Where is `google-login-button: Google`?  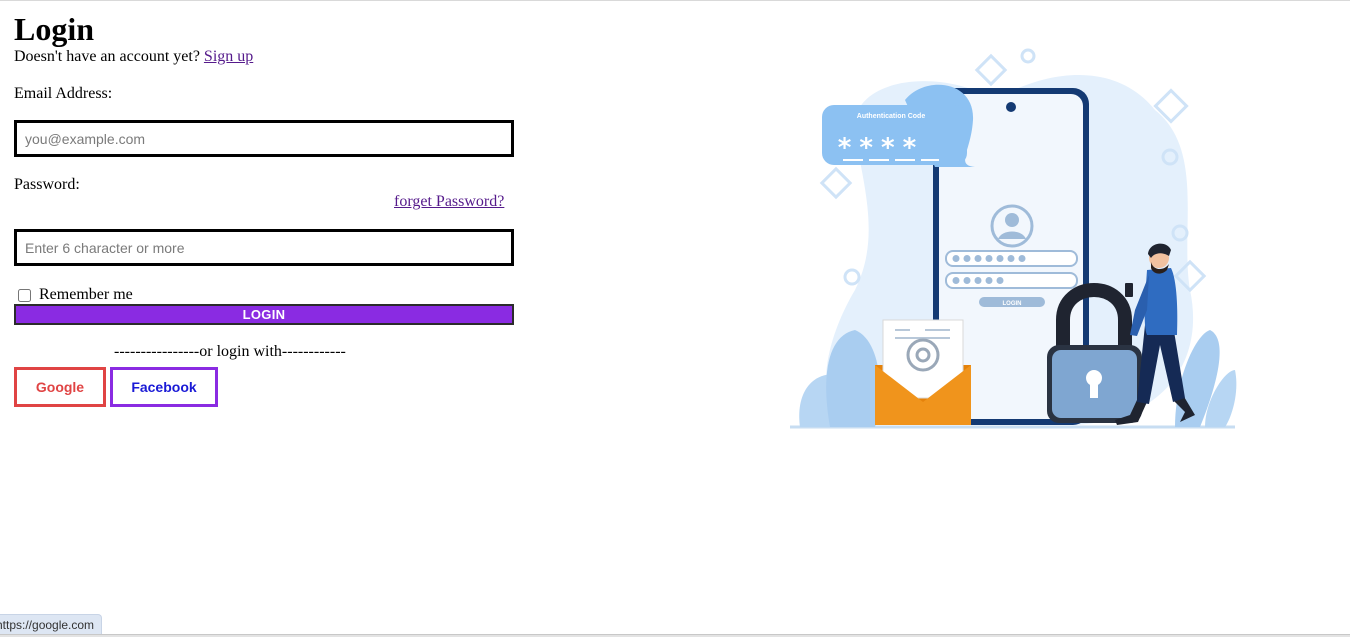 google-login-button: Google is located at coordinates (60, 387).